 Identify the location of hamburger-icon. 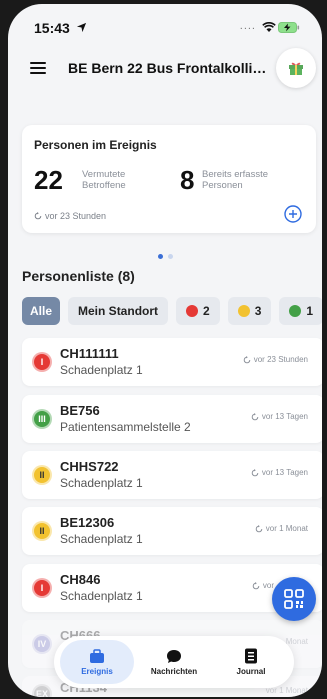
(38, 68).